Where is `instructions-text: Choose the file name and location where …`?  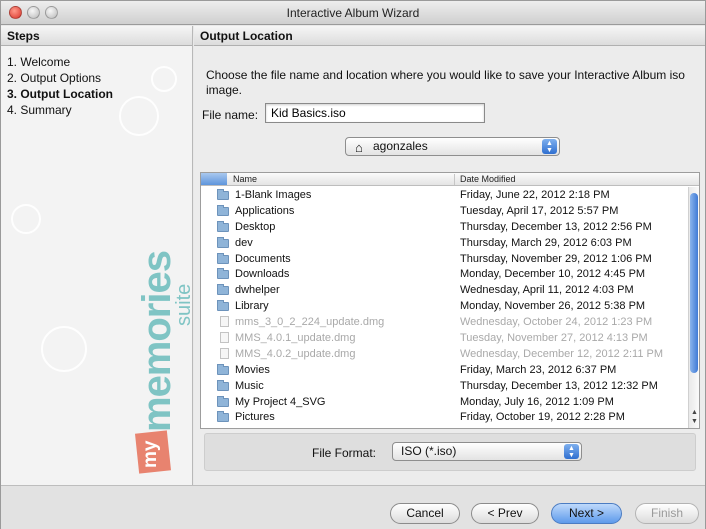
instructions-text: Choose the file name and location where … is located at coordinates (445, 82).